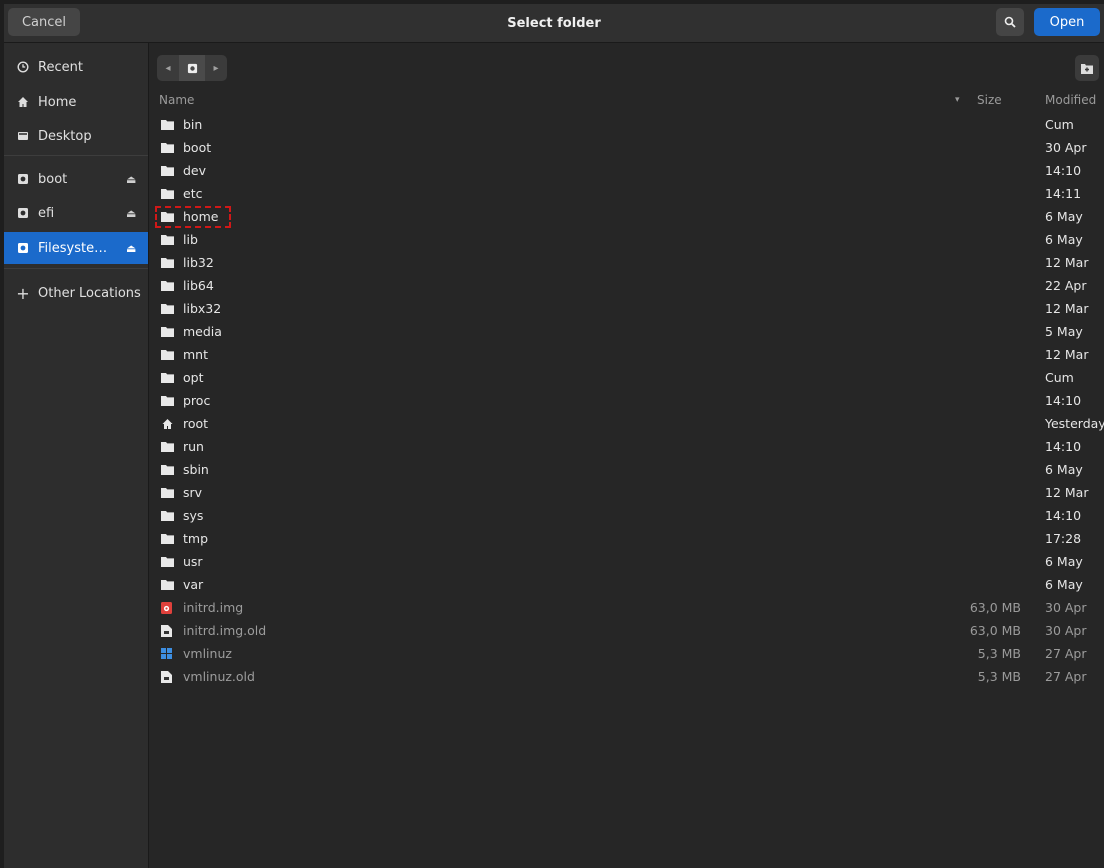 The image size is (1104, 868). I want to click on file-row: libx32 12 Mar, so click(626, 309).